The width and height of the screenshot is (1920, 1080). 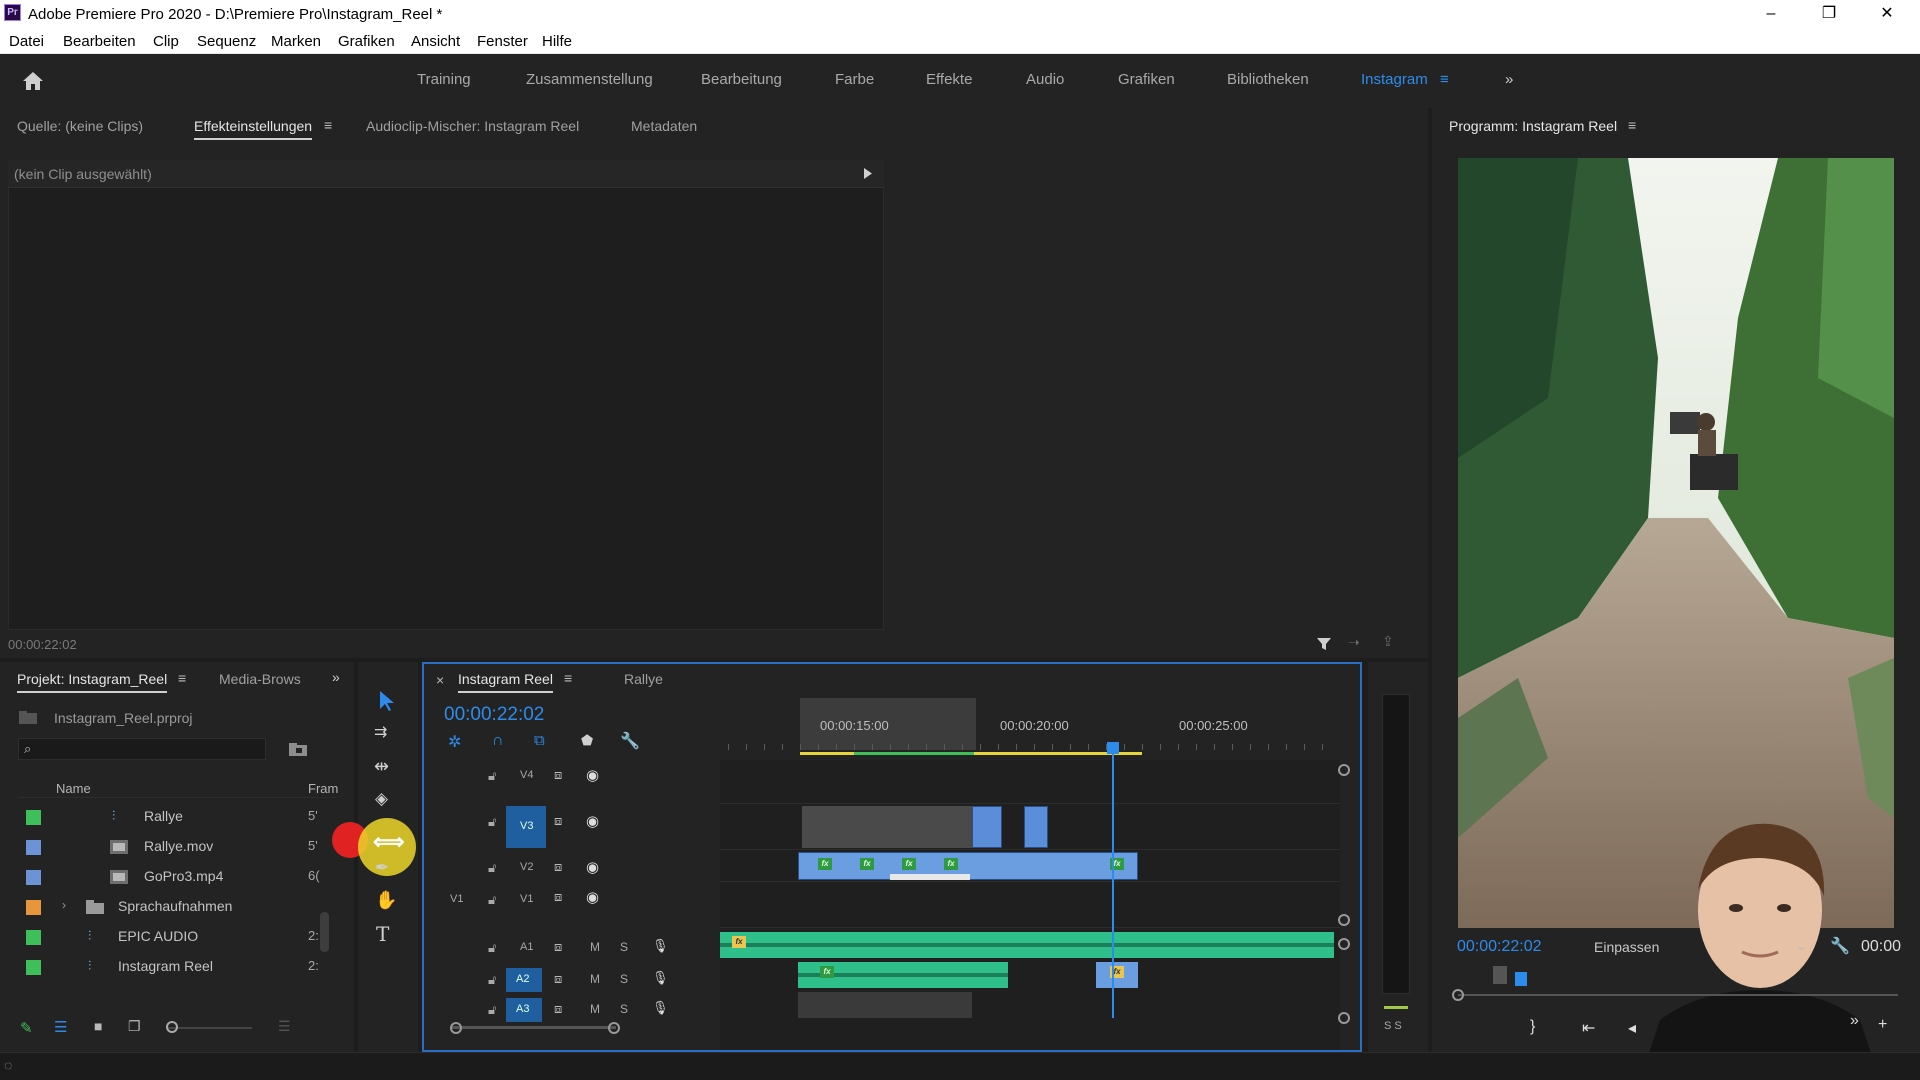 I want to click on hand-tool-icon: ✋, so click(x=386, y=900).